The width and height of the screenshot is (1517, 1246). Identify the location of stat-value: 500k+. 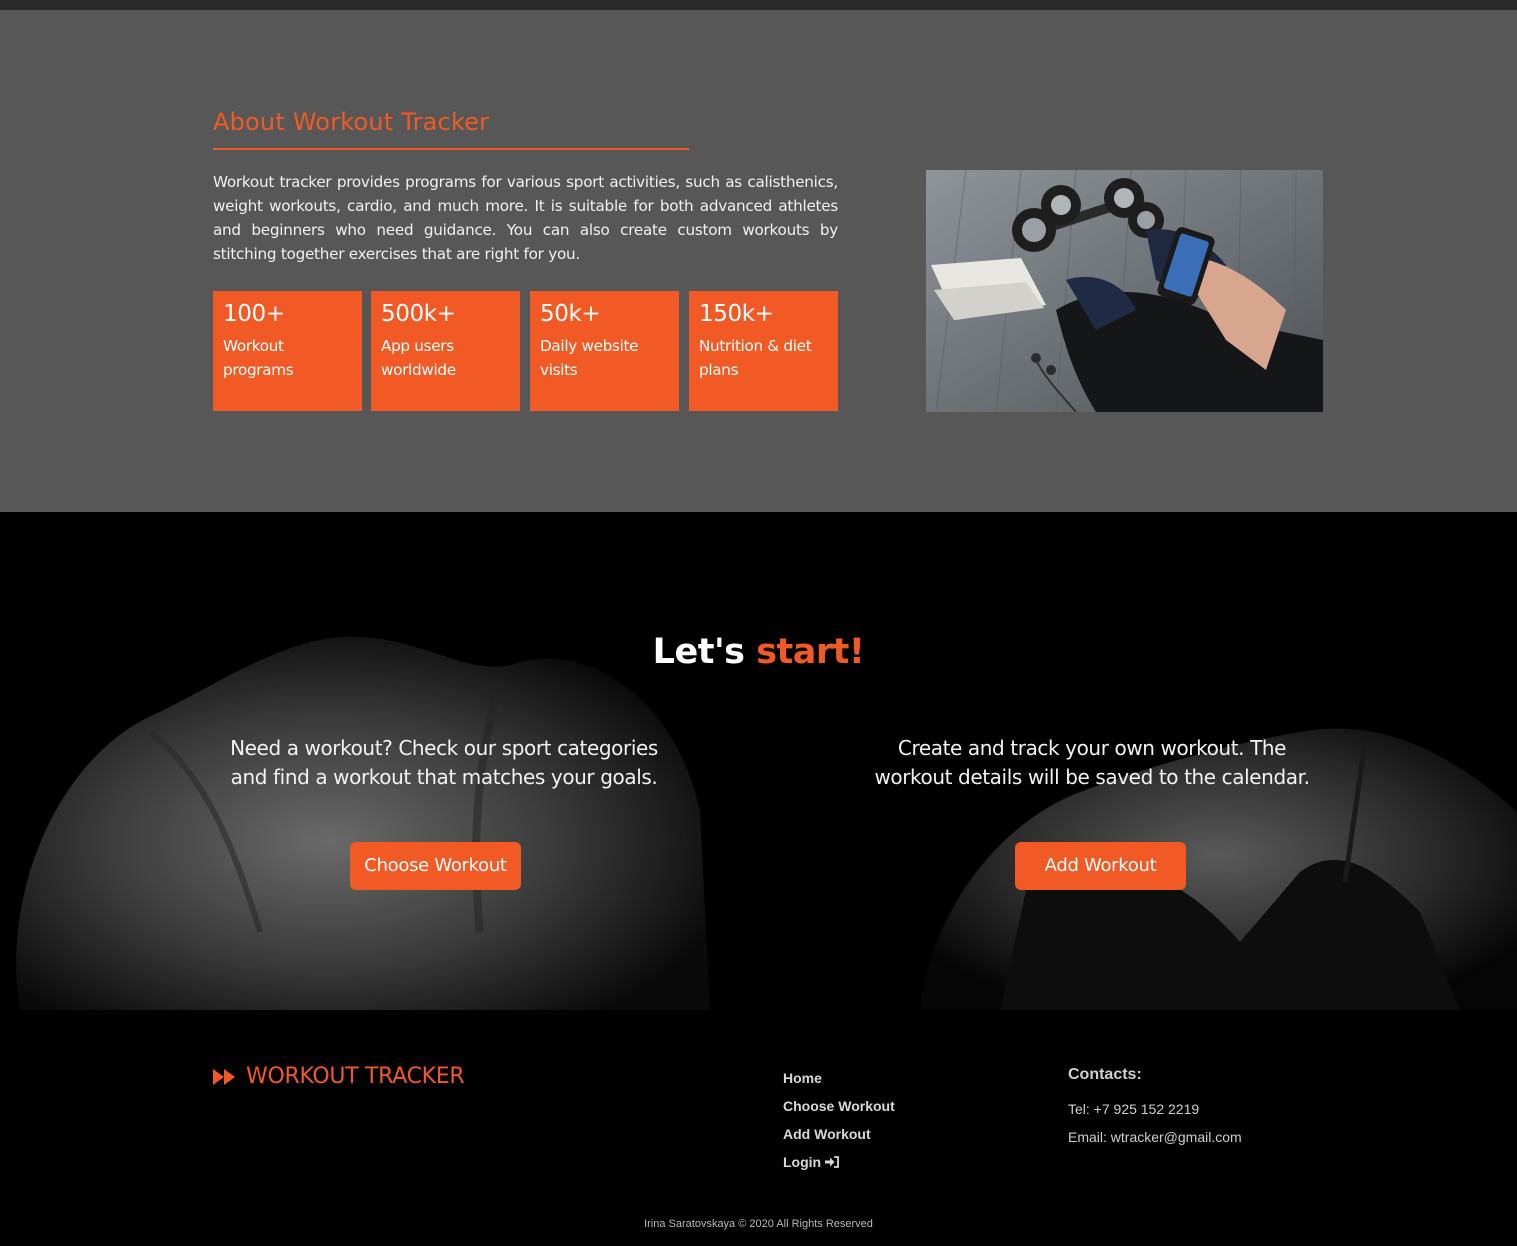
(418, 314).